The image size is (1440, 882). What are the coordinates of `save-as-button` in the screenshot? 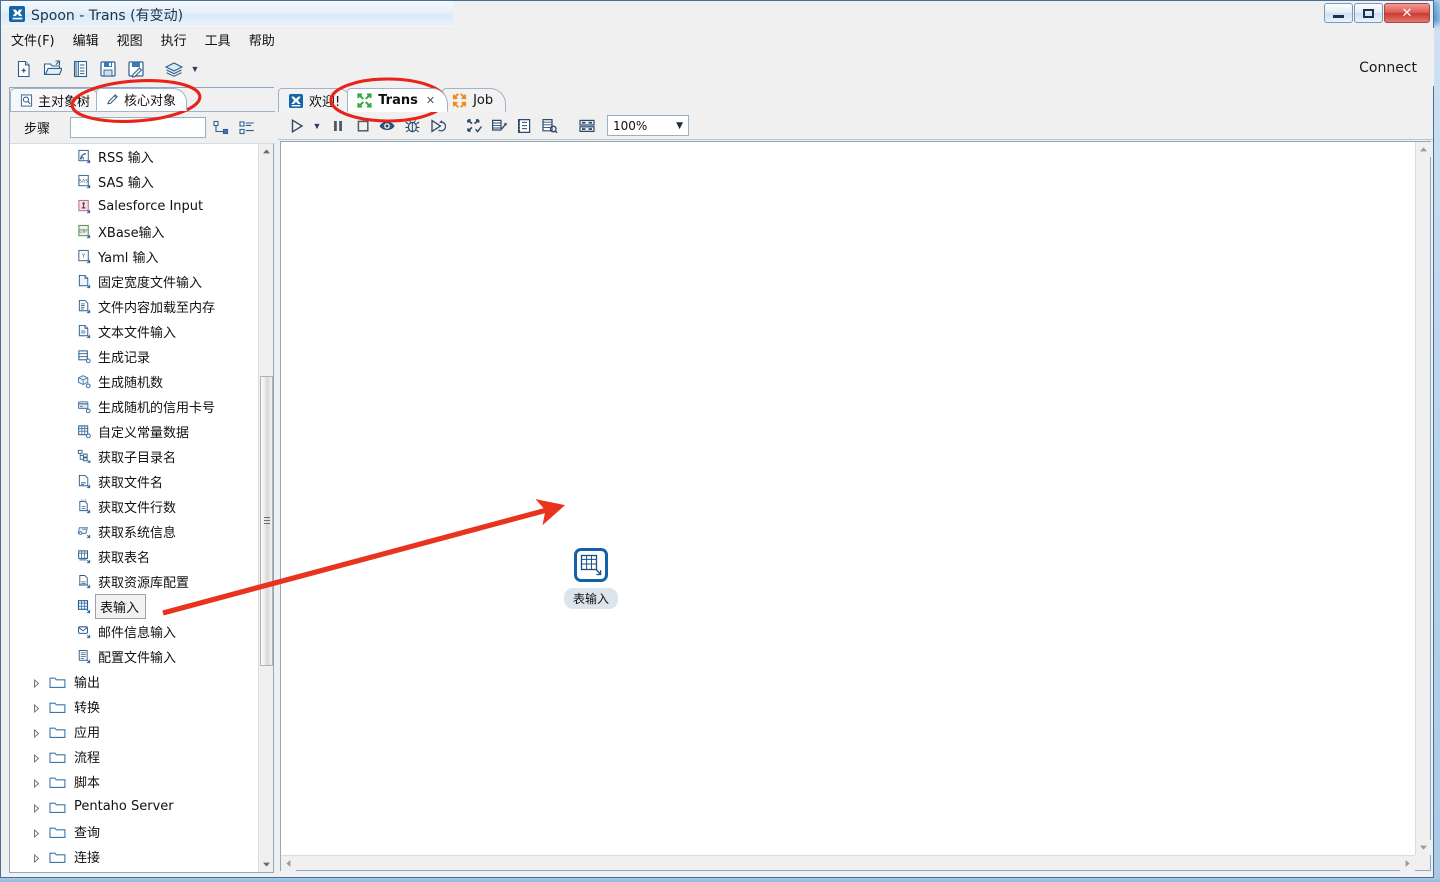 It's located at (136, 69).